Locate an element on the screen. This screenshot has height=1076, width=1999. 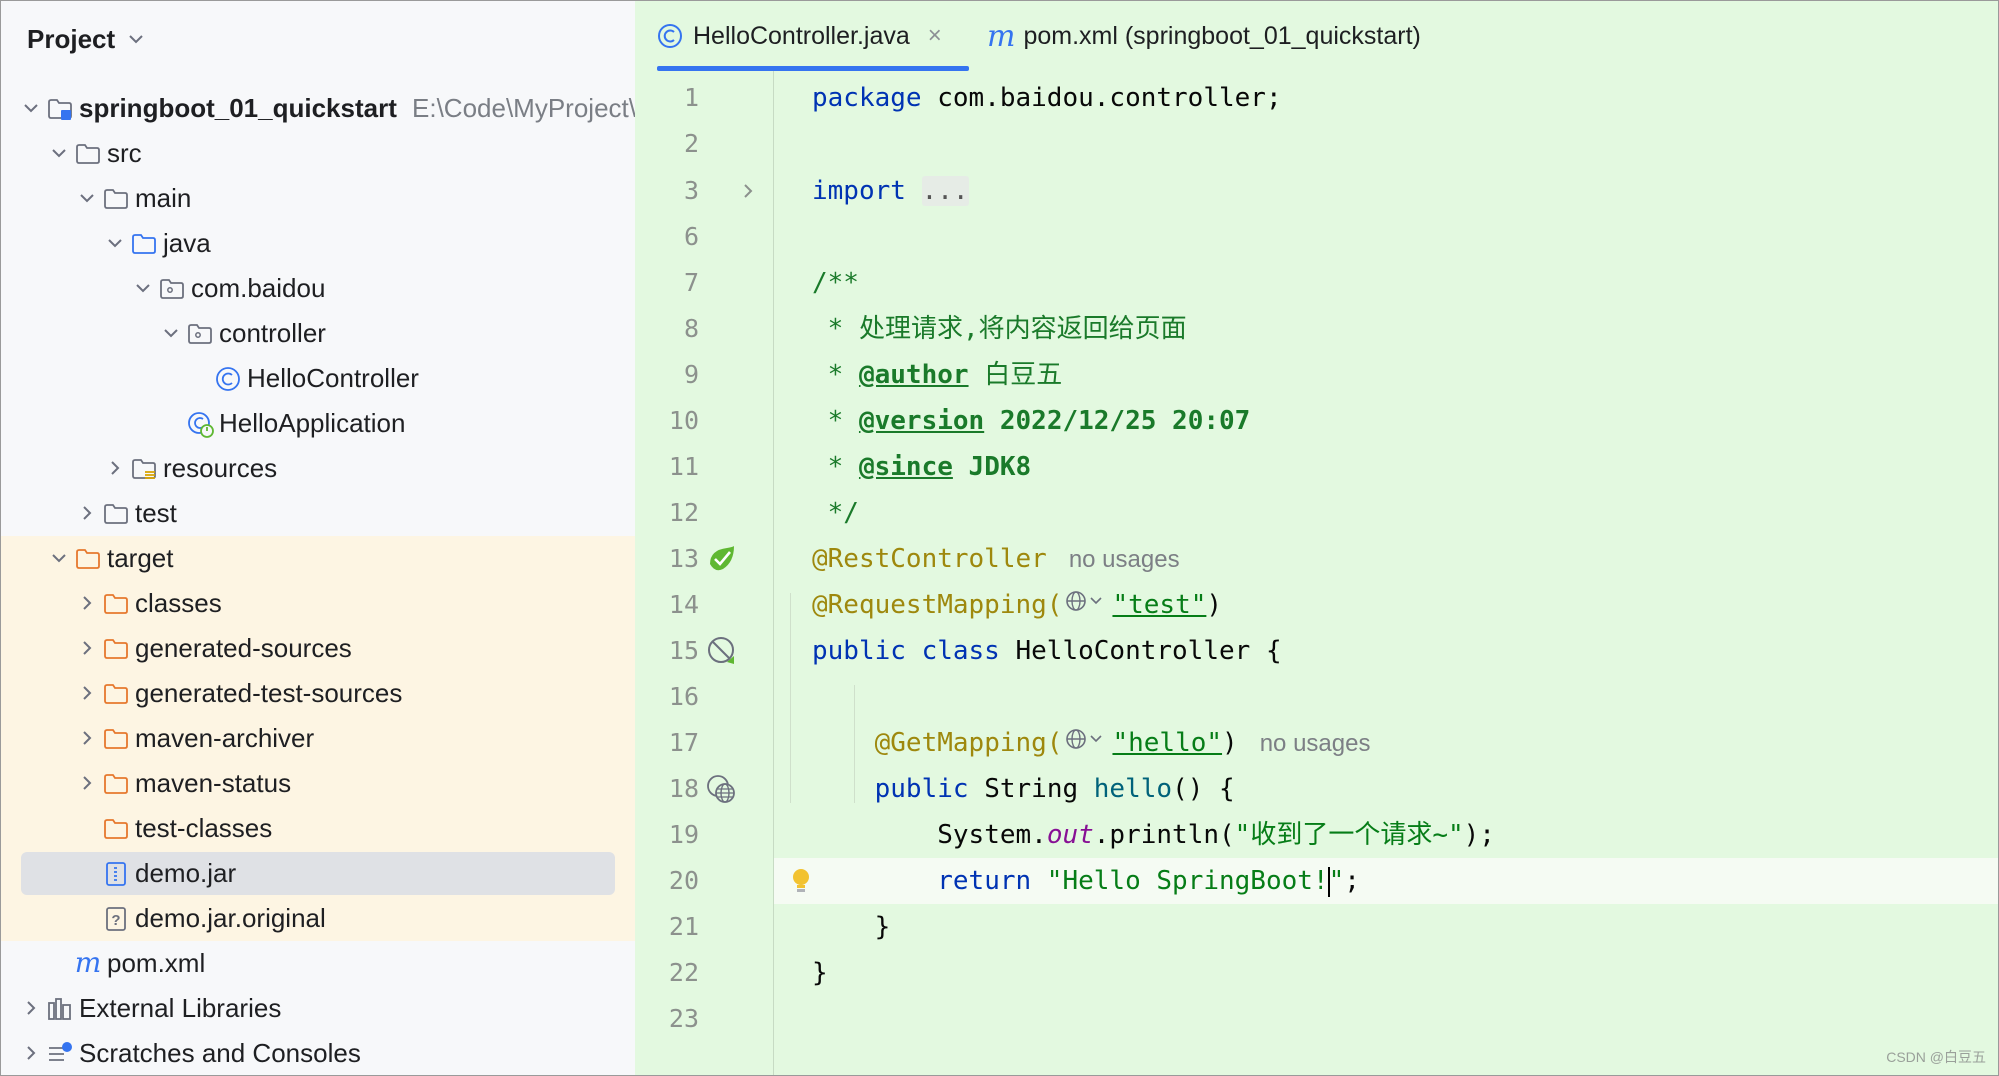
tree-node-label: com.baidou is located at coordinates (258, 288).